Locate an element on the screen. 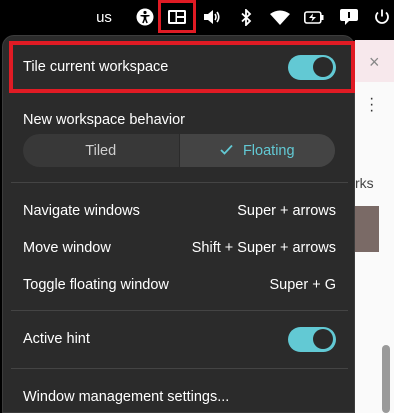 The image size is (394, 413). active-hint-toggle is located at coordinates (312, 339).